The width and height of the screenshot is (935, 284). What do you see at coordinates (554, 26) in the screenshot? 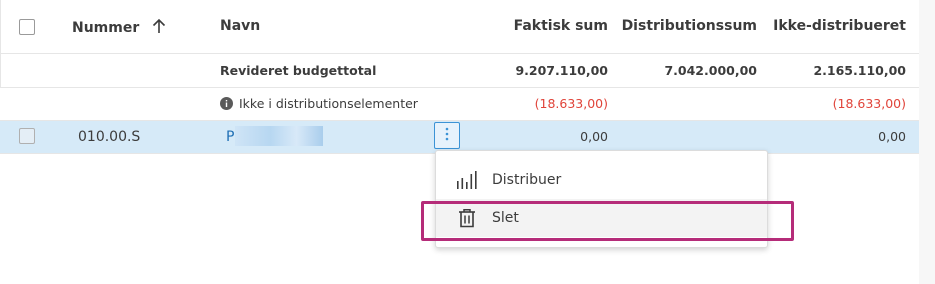
I see `column-header-actual-sum: Faktisk sum` at bounding box center [554, 26].